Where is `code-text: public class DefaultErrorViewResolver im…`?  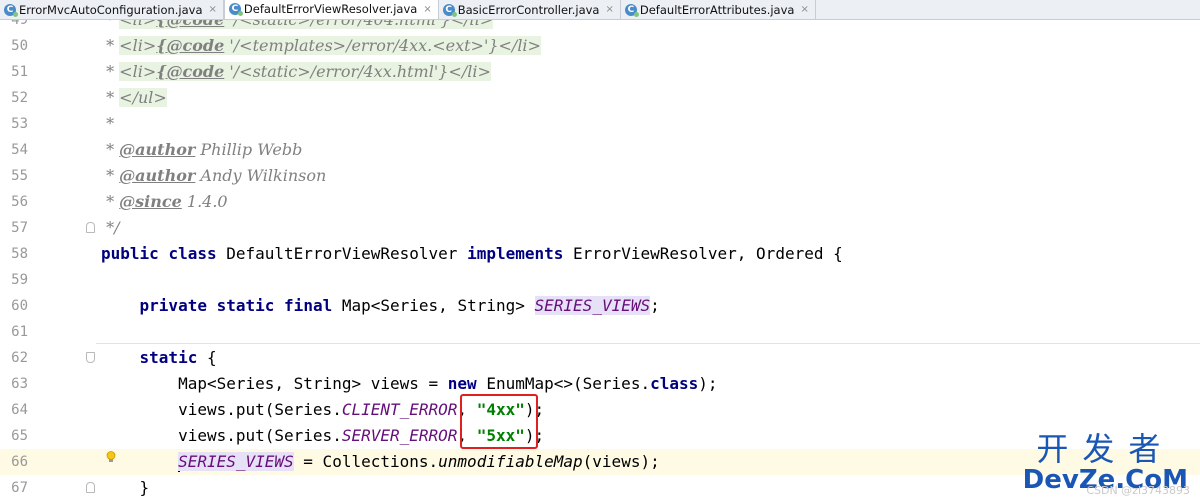
code-text: public class DefaultErrorViewResolver im… is located at coordinates (472, 253).